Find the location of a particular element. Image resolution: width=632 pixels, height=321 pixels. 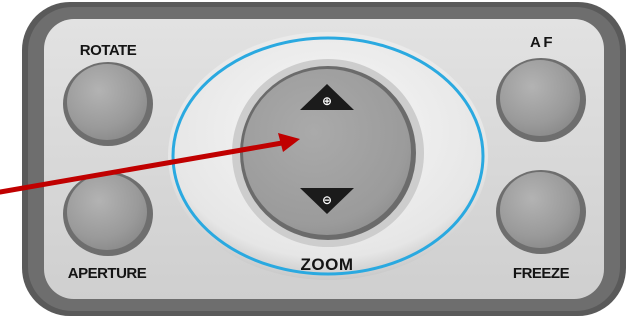

zoom-label: ZOOM is located at coordinates (327, 264).